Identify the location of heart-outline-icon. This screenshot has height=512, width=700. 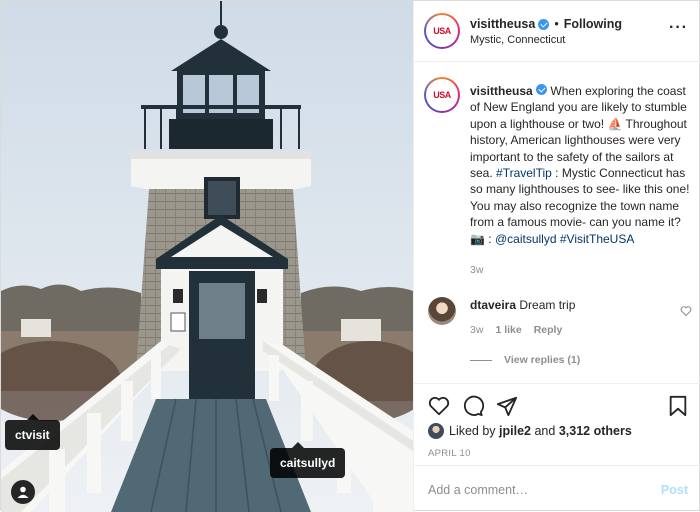
(686, 311).